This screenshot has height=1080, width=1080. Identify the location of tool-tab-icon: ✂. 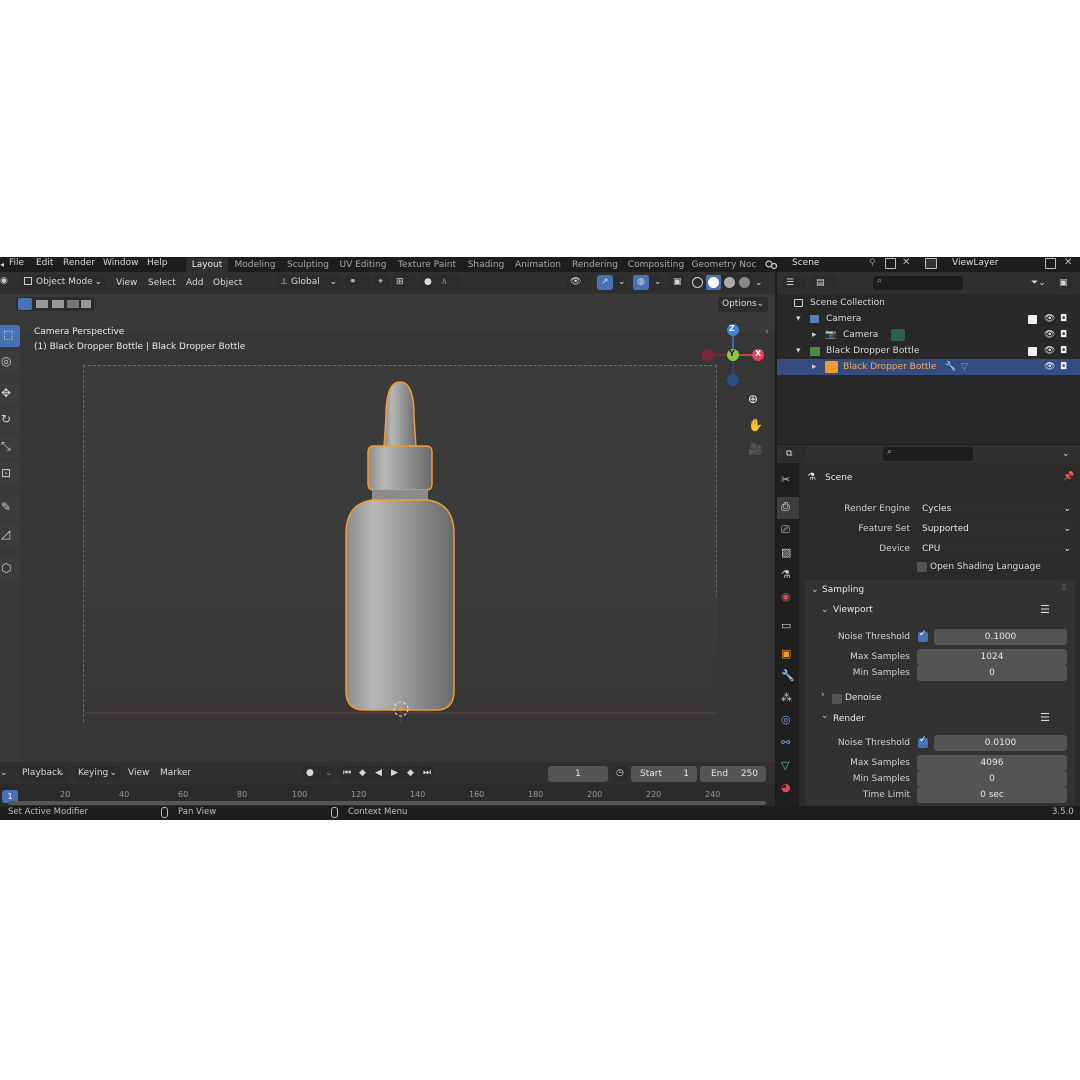
(785, 479).